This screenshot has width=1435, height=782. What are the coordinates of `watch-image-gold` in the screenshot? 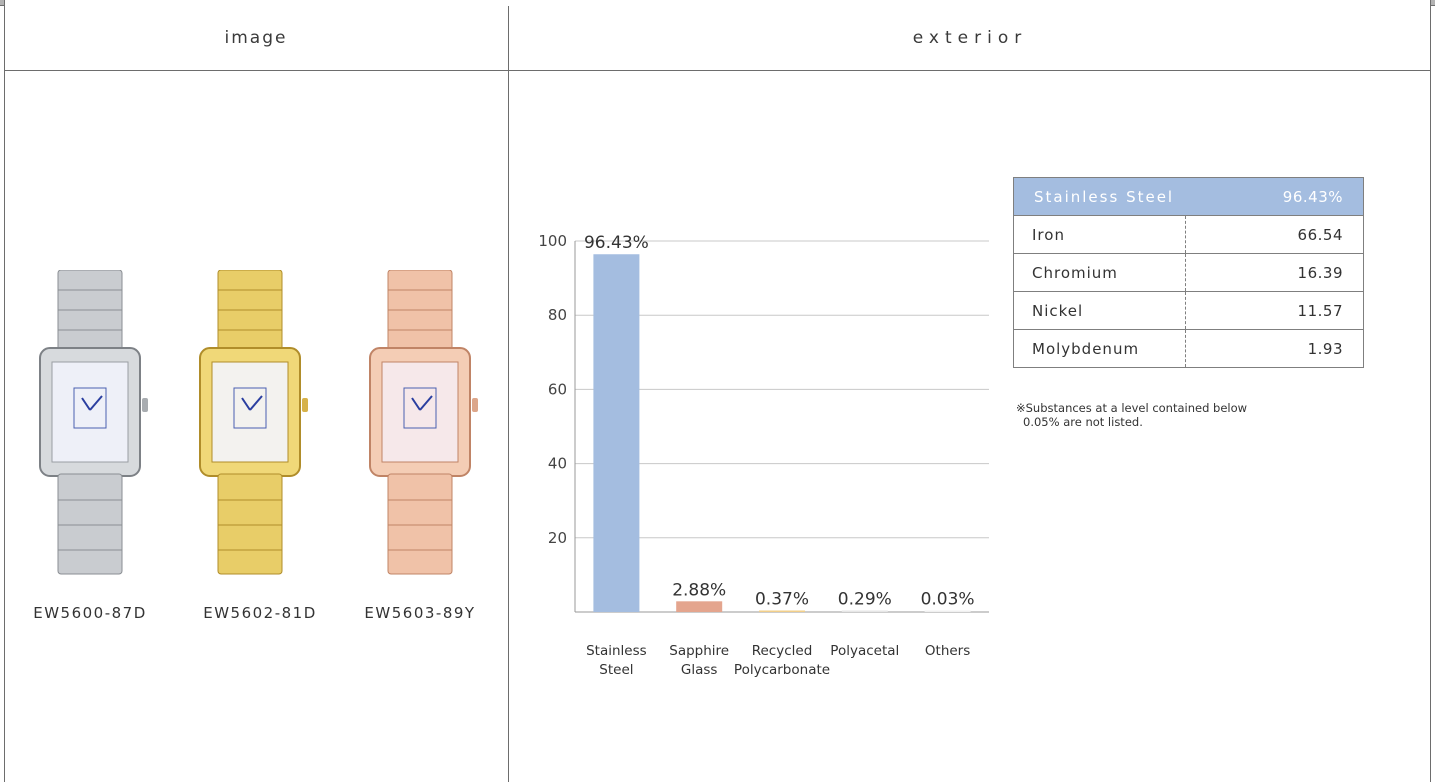 It's located at (253, 422).